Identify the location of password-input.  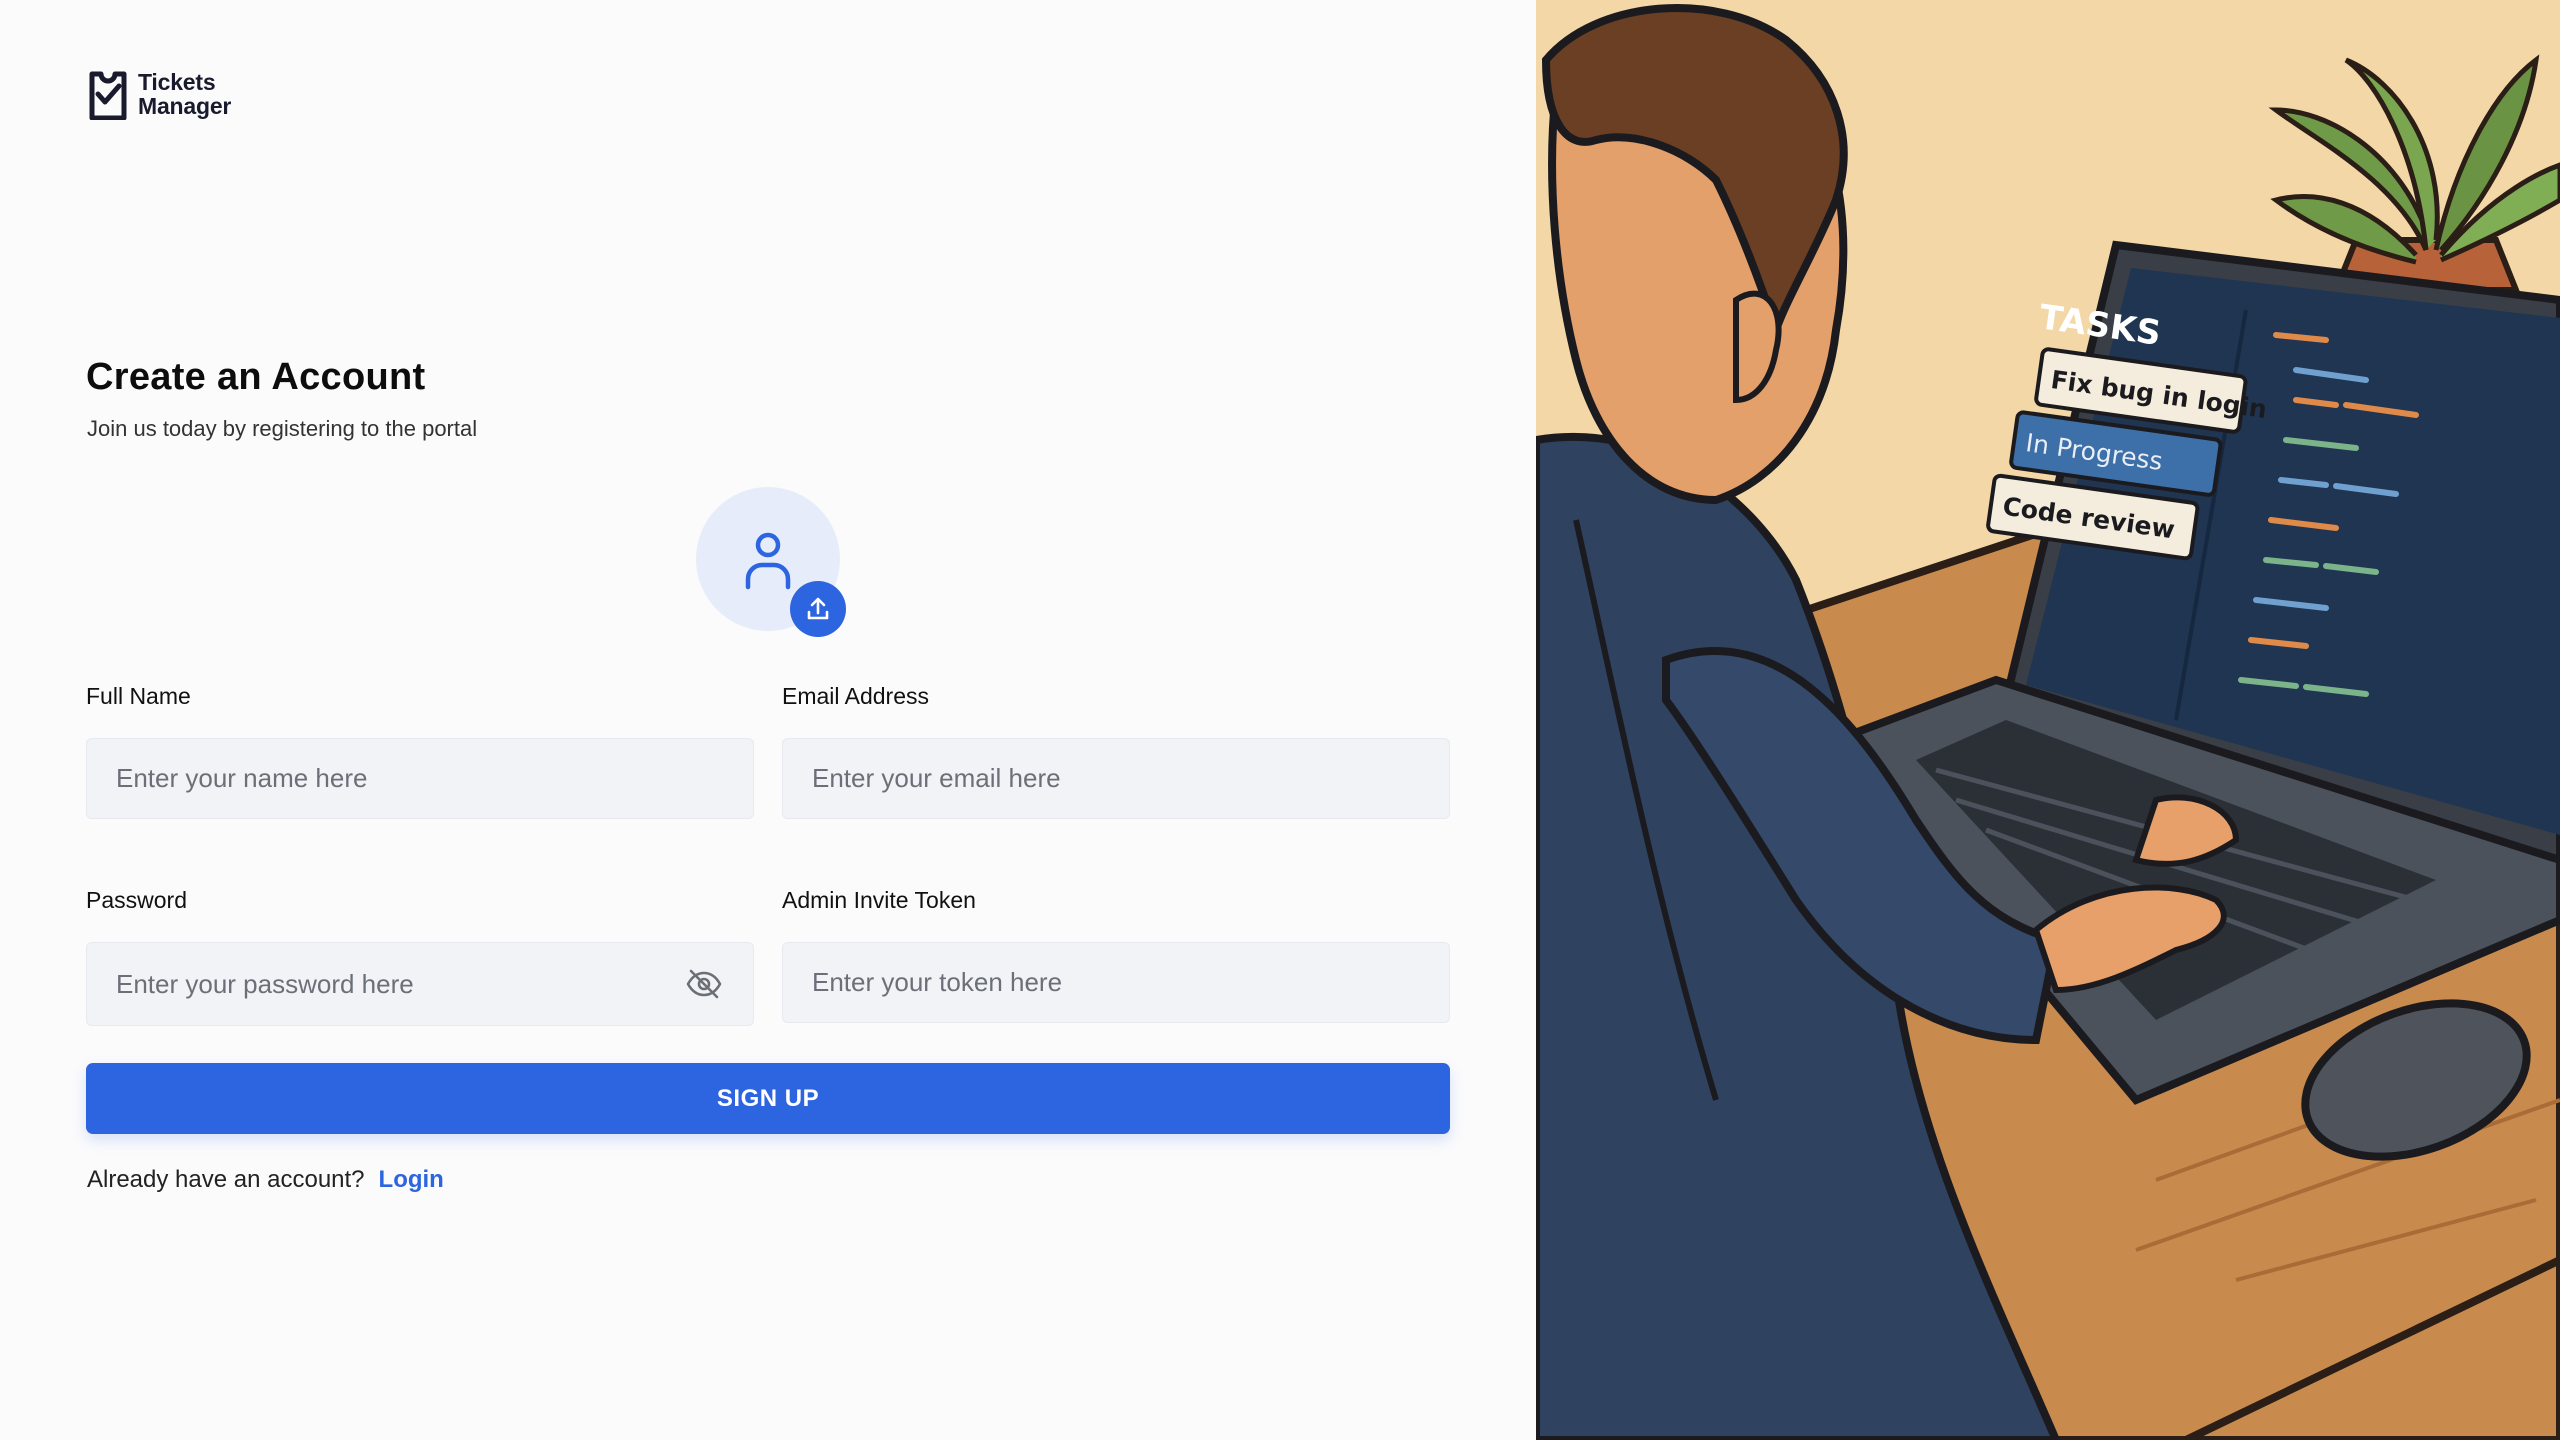
(400, 984).